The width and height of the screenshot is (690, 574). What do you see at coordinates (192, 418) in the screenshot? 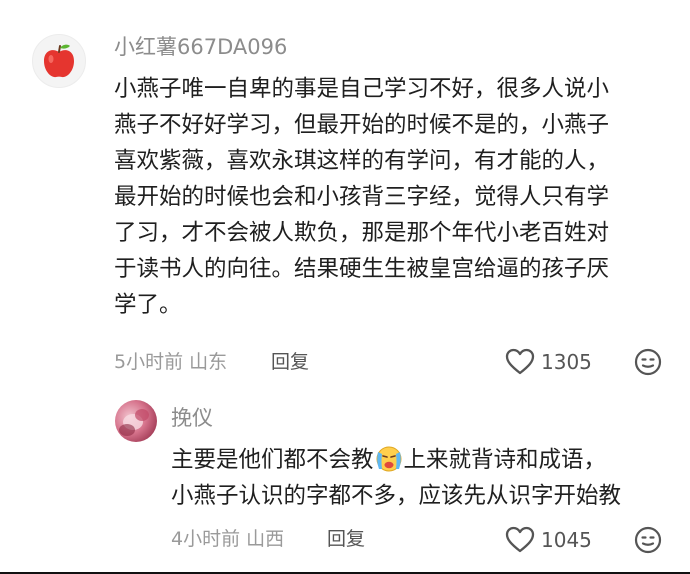
I see `reply-username: 挽仪` at bounding box center [192, 418].